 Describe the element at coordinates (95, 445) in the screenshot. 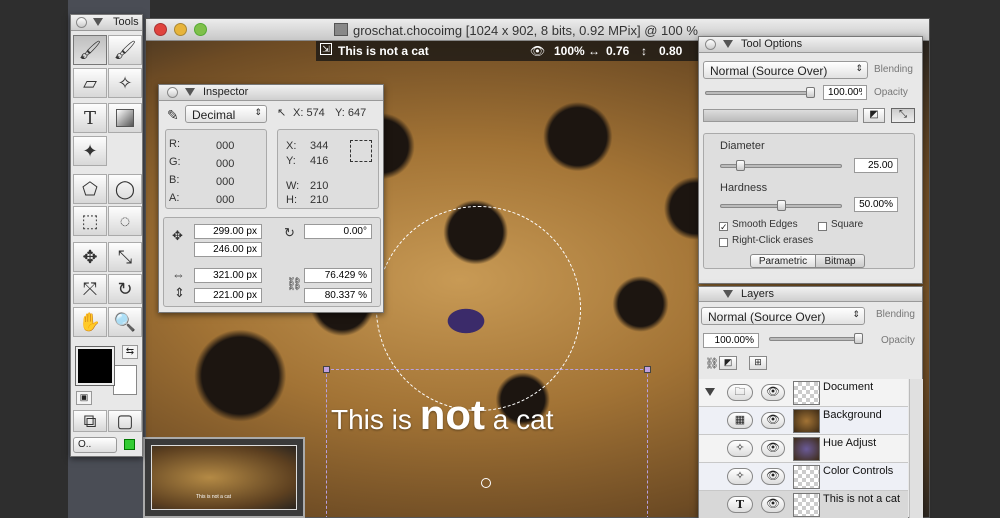

I see `zoom-select: O..` at that location.